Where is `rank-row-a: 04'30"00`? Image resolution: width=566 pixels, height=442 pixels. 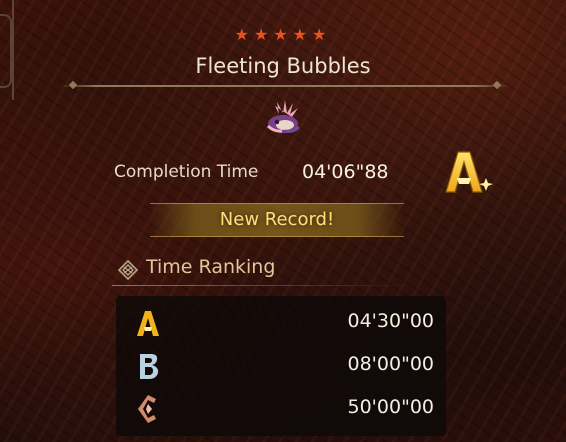 rank-row-a: 04'30"00 is located at coordinates (281, 322).